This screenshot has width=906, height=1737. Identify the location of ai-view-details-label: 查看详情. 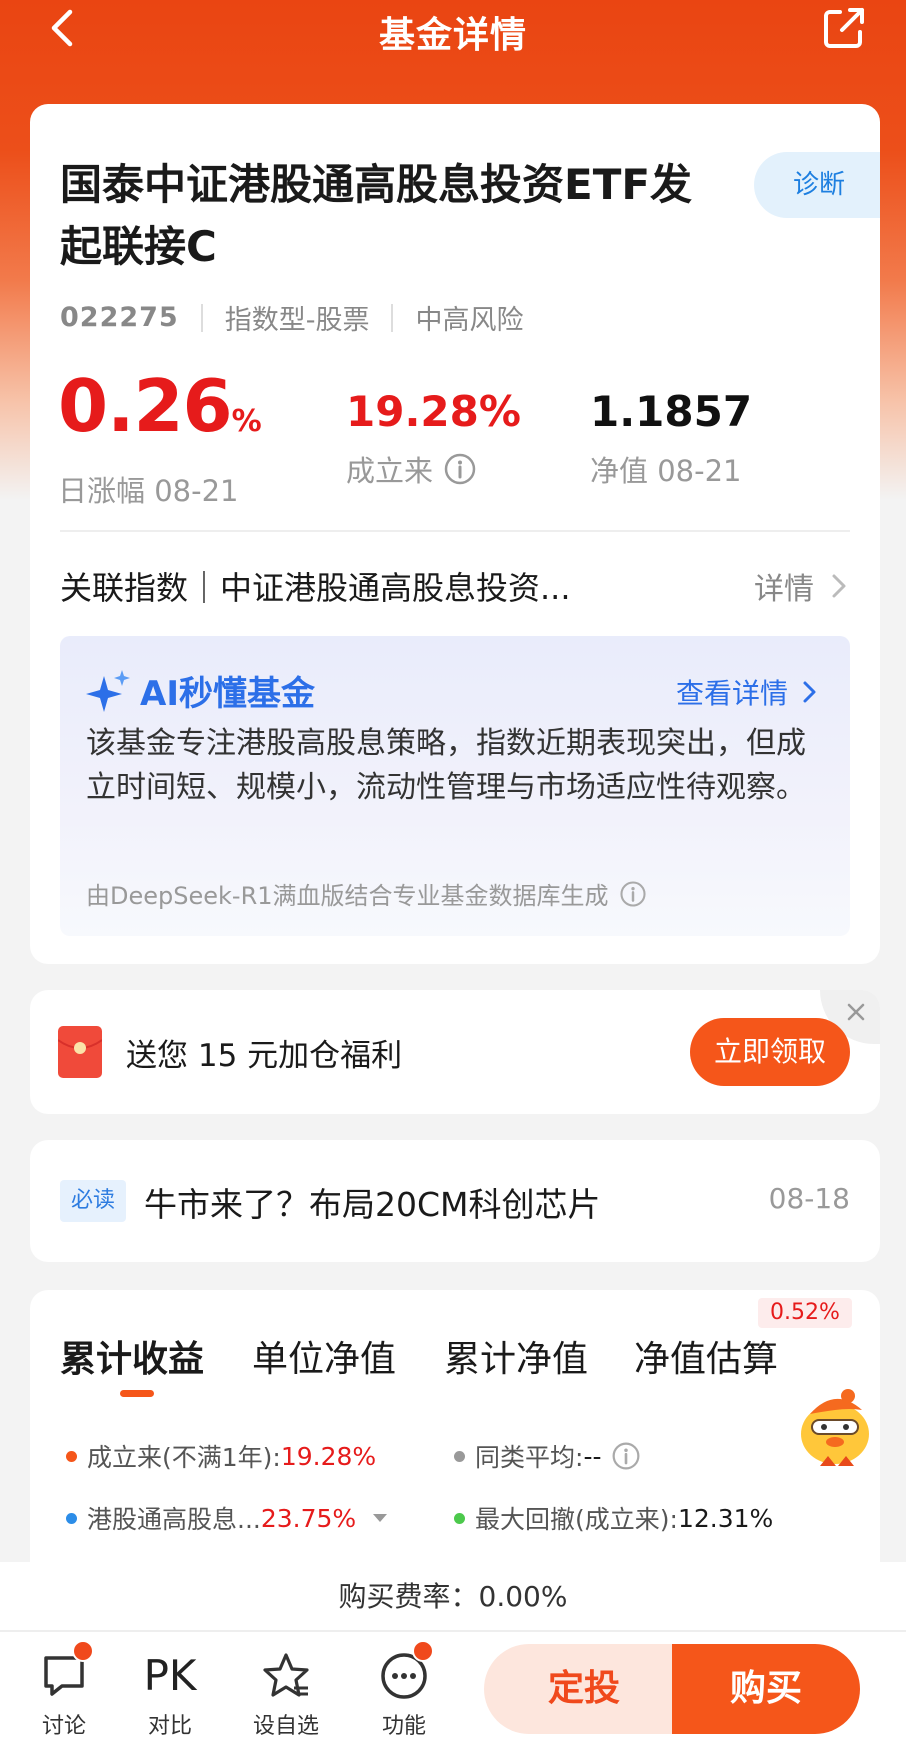
(731, 693).